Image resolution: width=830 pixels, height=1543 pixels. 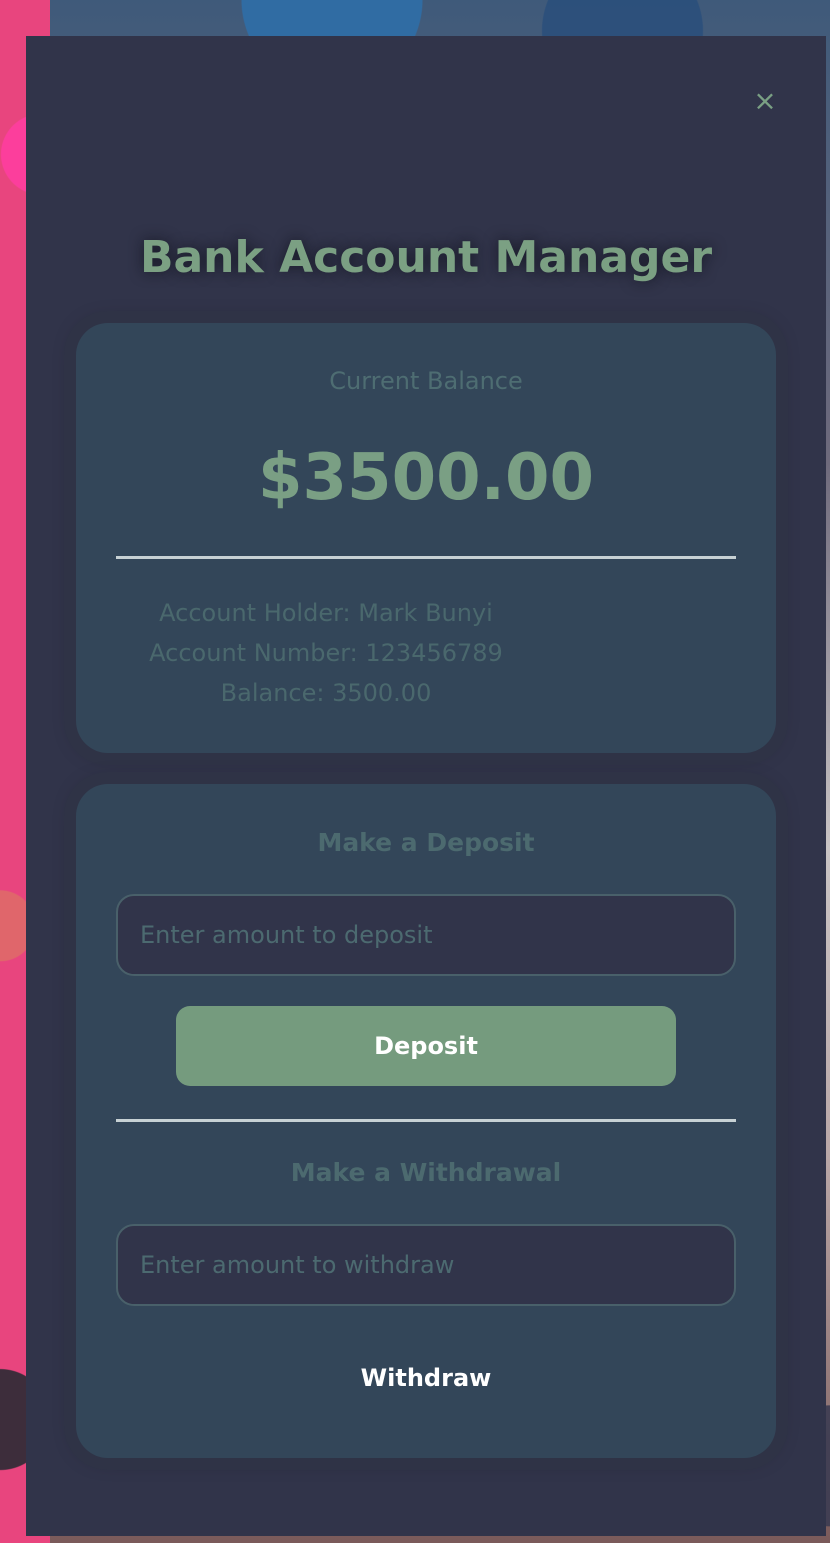 What do you see at coordinates (326, 613) in the screenshot?
I see `account-holder: Account Holder: Mark Bunyi` at bounding box center [326, 613].